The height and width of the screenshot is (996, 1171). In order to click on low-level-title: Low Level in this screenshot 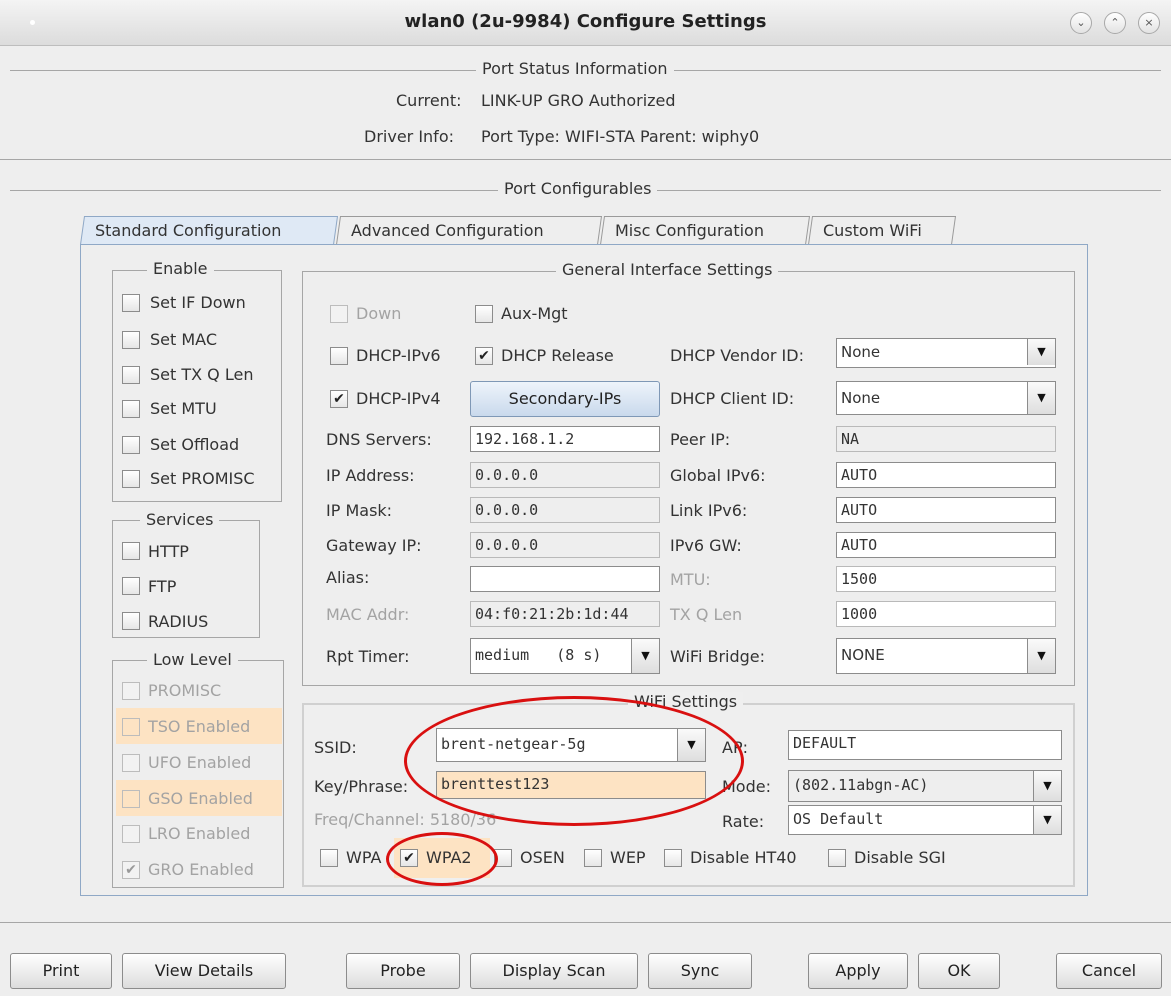, I will do `click(192, 659)`.